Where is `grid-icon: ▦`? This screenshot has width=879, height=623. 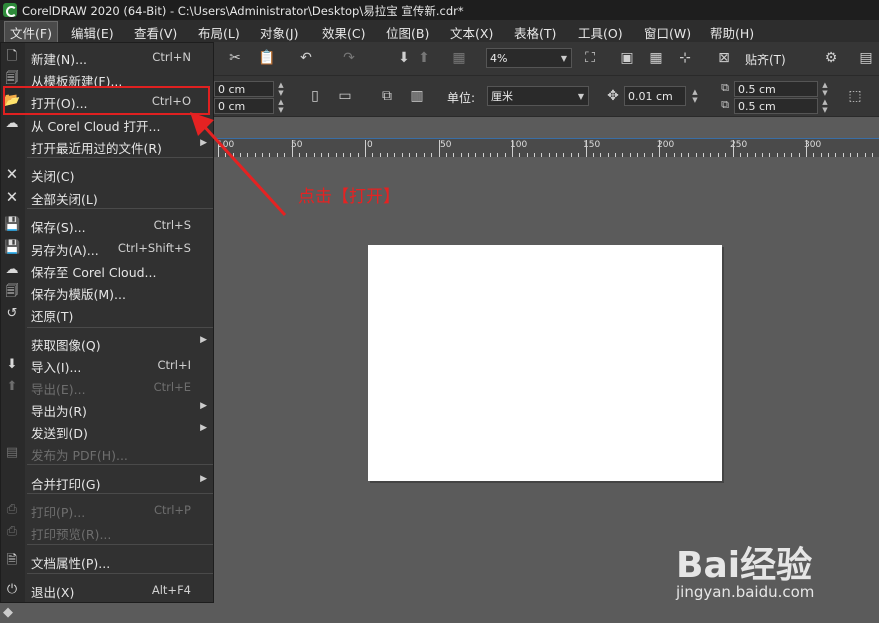
grid-icon: ▦ is located at coordinates (656, 58).